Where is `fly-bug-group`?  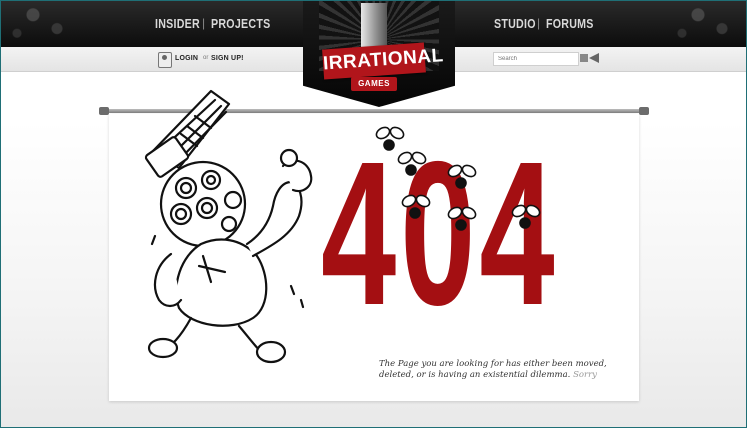 fly-bug-group is located at coordinates (458, 178).